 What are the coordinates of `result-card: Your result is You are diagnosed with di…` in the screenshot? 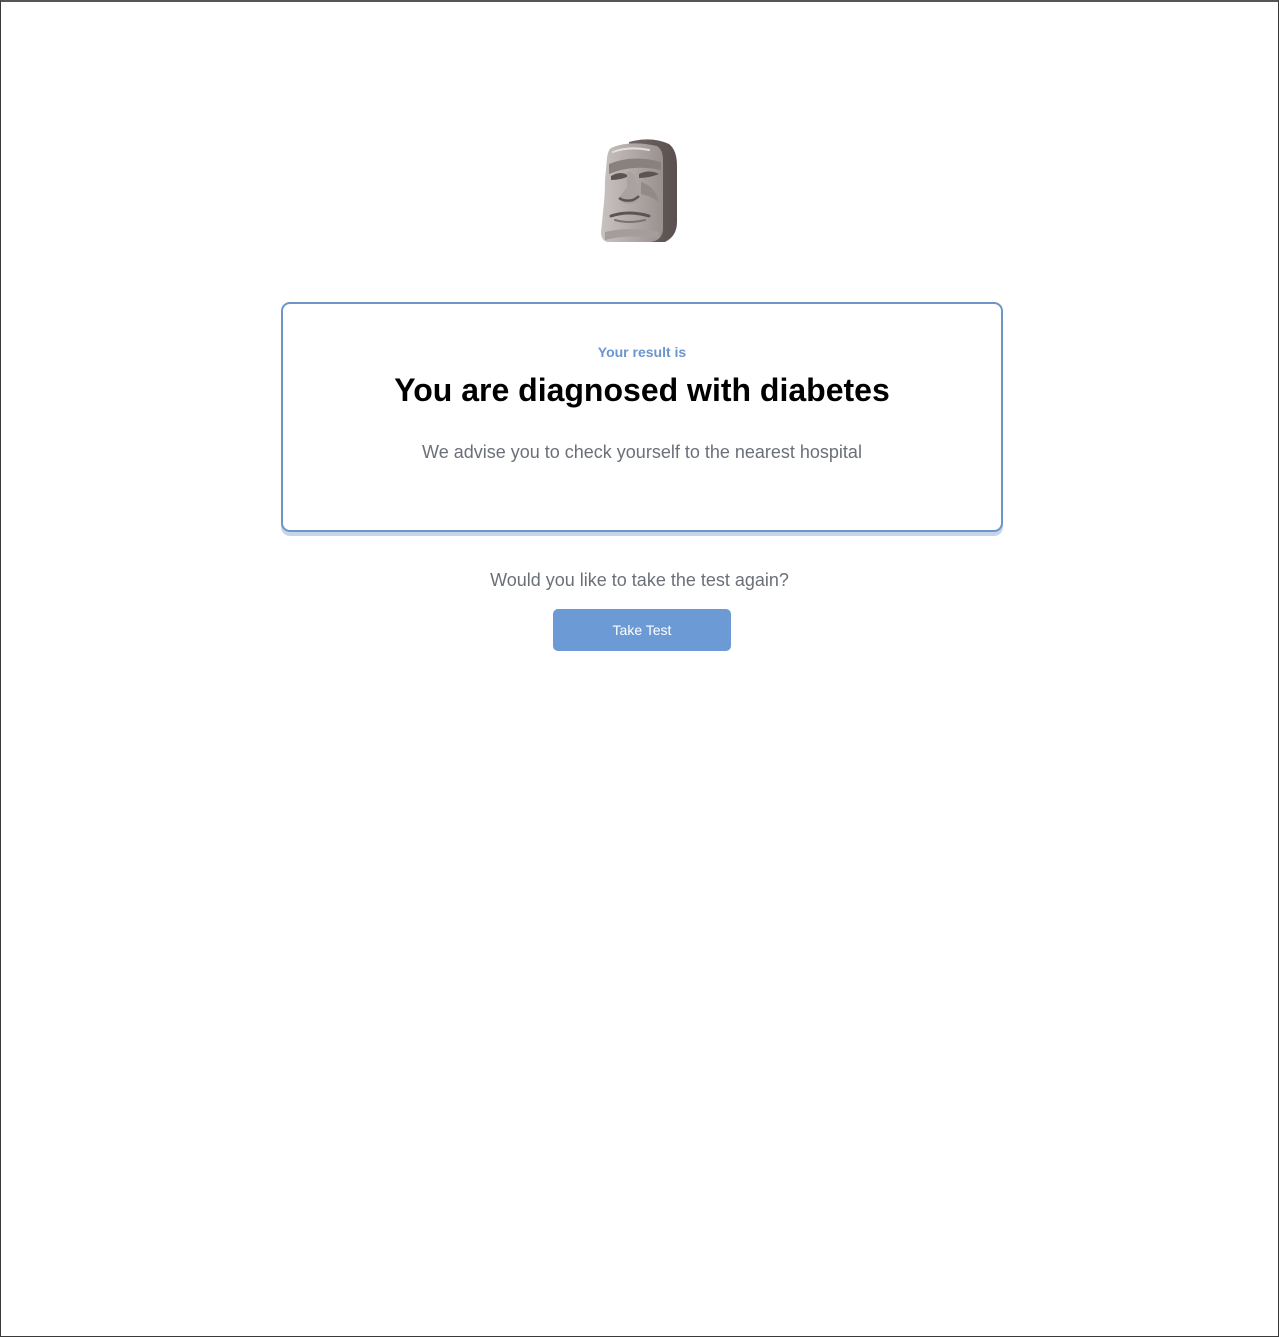 It's located at (642, 417).